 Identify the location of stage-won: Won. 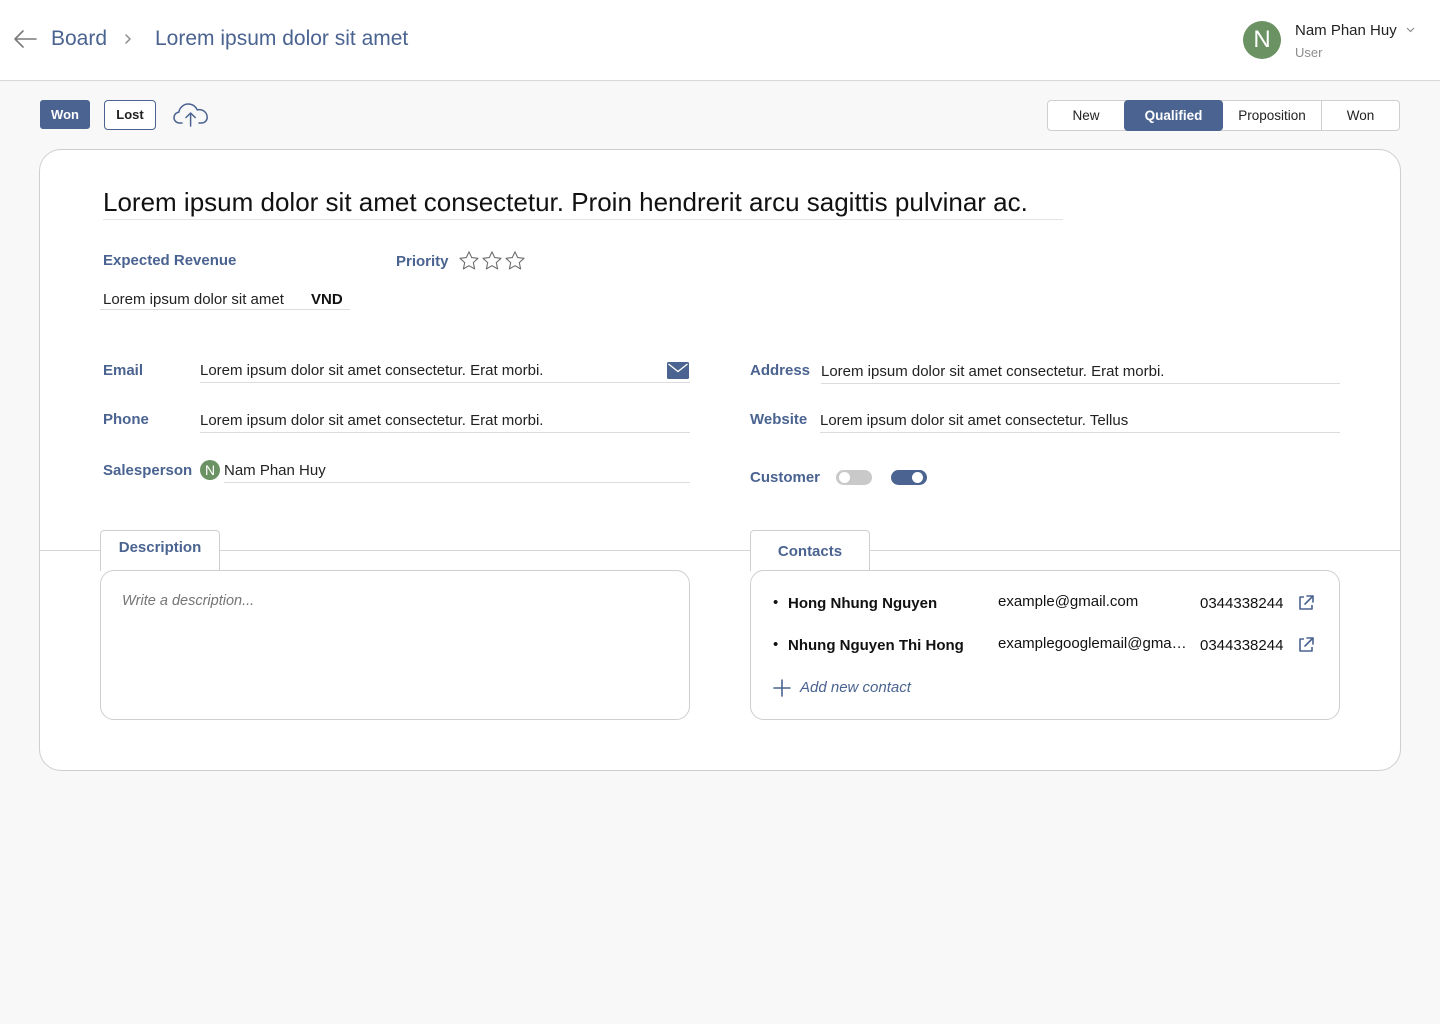
(1360, 115).